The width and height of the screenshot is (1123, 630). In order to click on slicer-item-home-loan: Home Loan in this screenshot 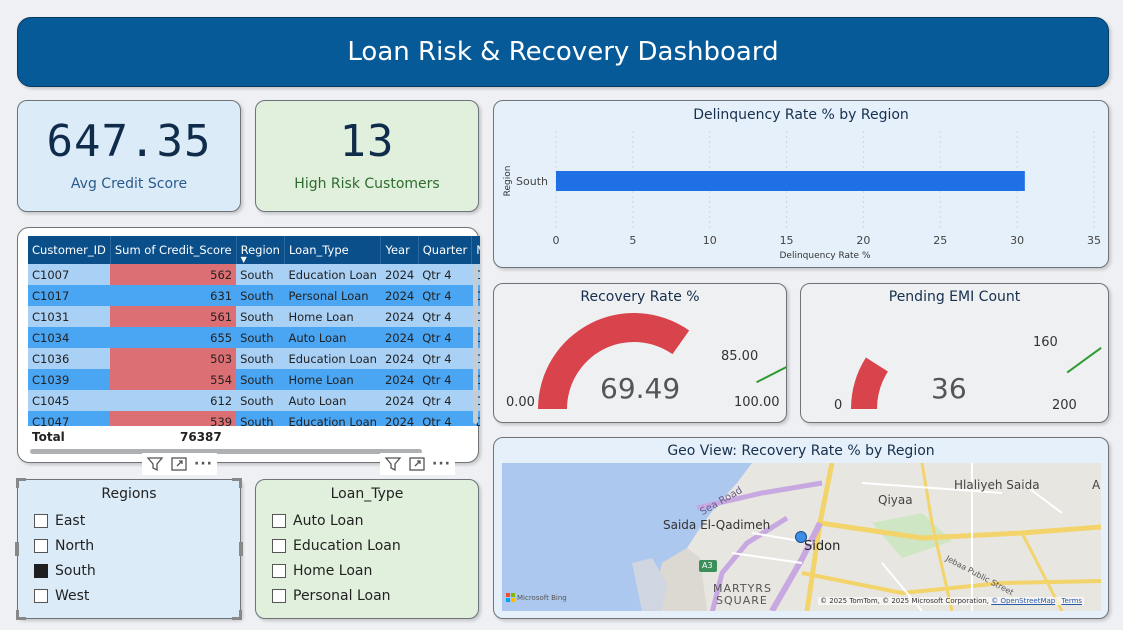, I will do `click(375, 570)`.